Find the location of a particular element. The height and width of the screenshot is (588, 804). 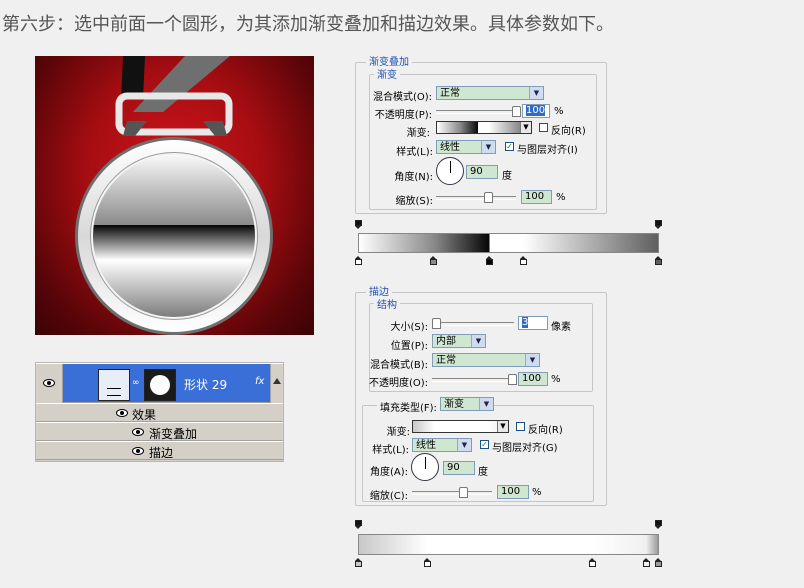

opacity-label: 不透明度(P): is located at coordinates (403, 115).